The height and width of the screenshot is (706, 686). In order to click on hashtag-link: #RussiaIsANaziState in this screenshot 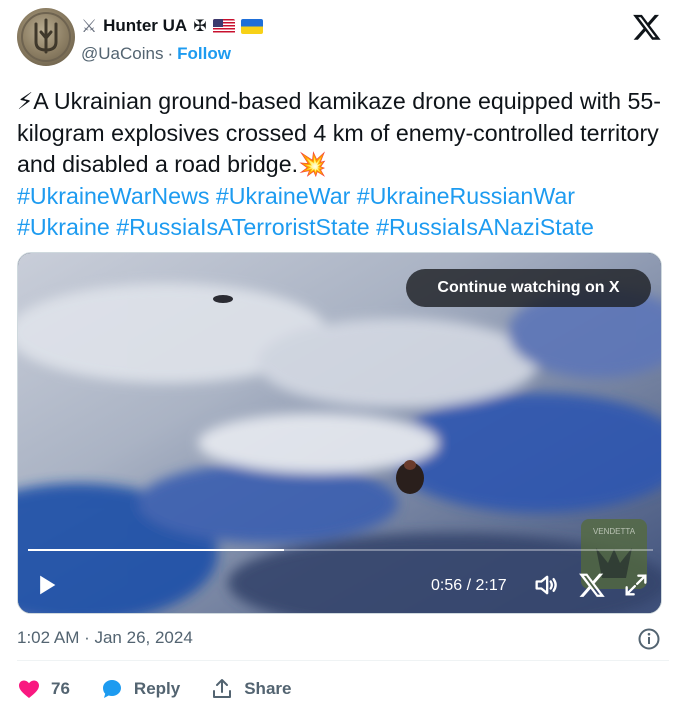, I will do `click(485, 227)`.